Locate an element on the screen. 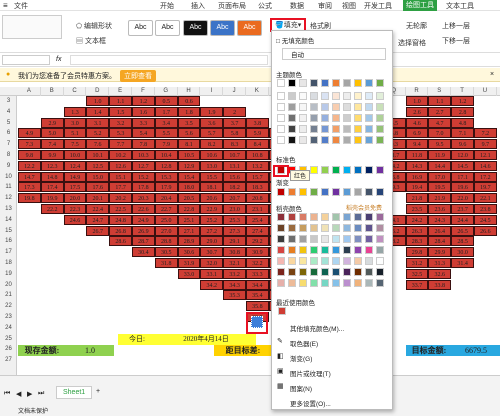  grid-cell: 20.5 is located at coordinates (189, 198).